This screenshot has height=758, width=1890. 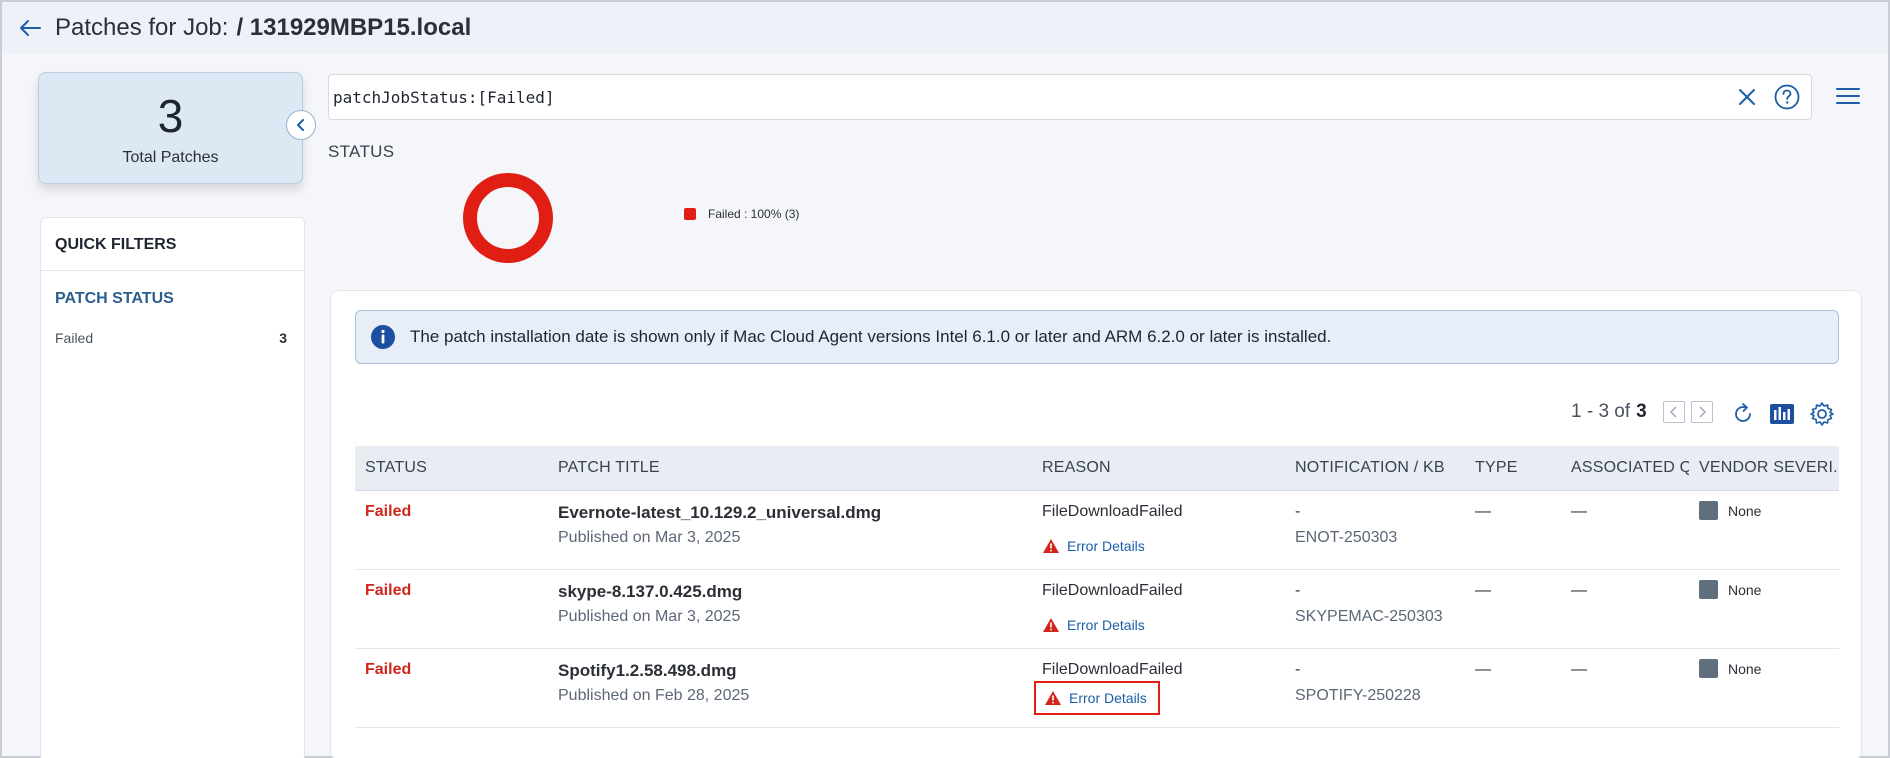 What do you see at coordinates (1848, 96) in the screenshot?
I see `hamburger-menu-icon` at bounding box center [1848, 96].